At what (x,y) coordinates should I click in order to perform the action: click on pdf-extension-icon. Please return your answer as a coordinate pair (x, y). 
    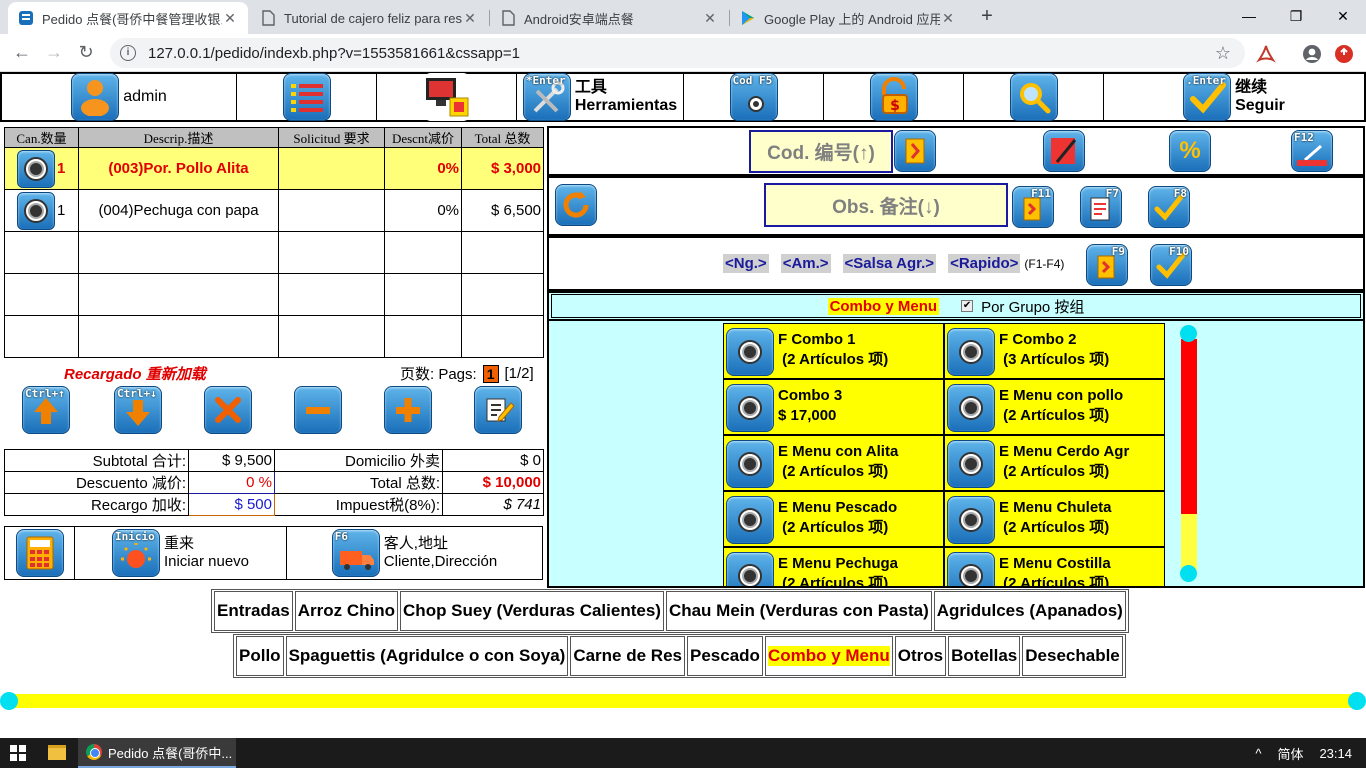
    Looking at the image, I should click on (1266, 54).